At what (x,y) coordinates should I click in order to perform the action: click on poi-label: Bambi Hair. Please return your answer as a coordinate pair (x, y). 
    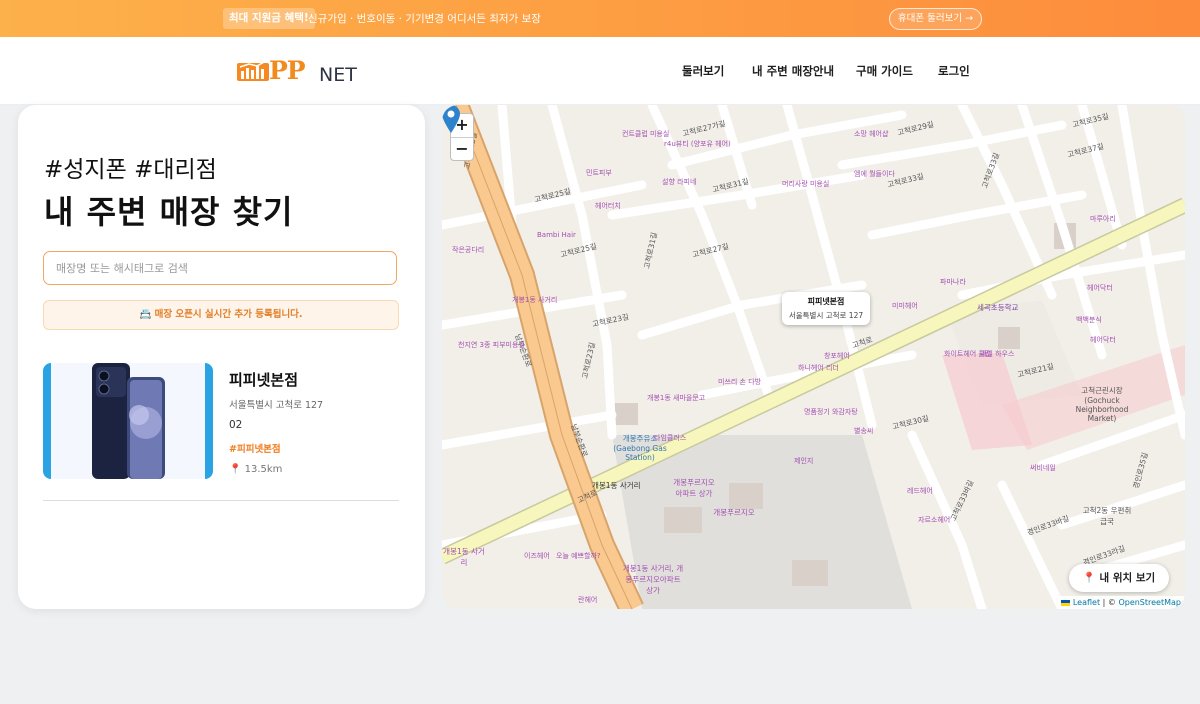
    Looking at the image, I should click on (556, 235).